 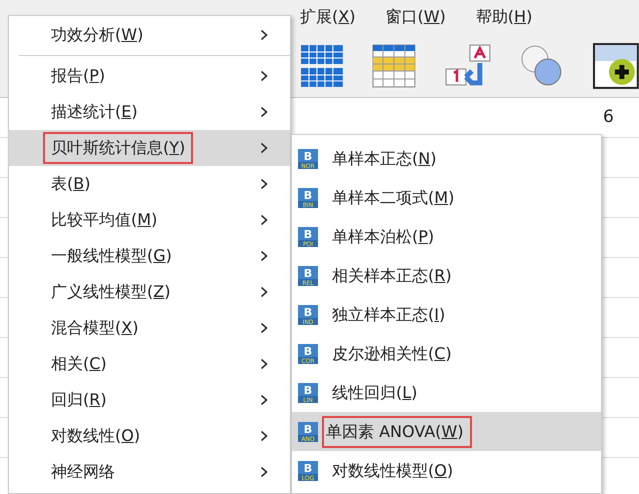 I want to click on menu-item: 贝叶斯统计信息(Y), so click(x=149, y=148).